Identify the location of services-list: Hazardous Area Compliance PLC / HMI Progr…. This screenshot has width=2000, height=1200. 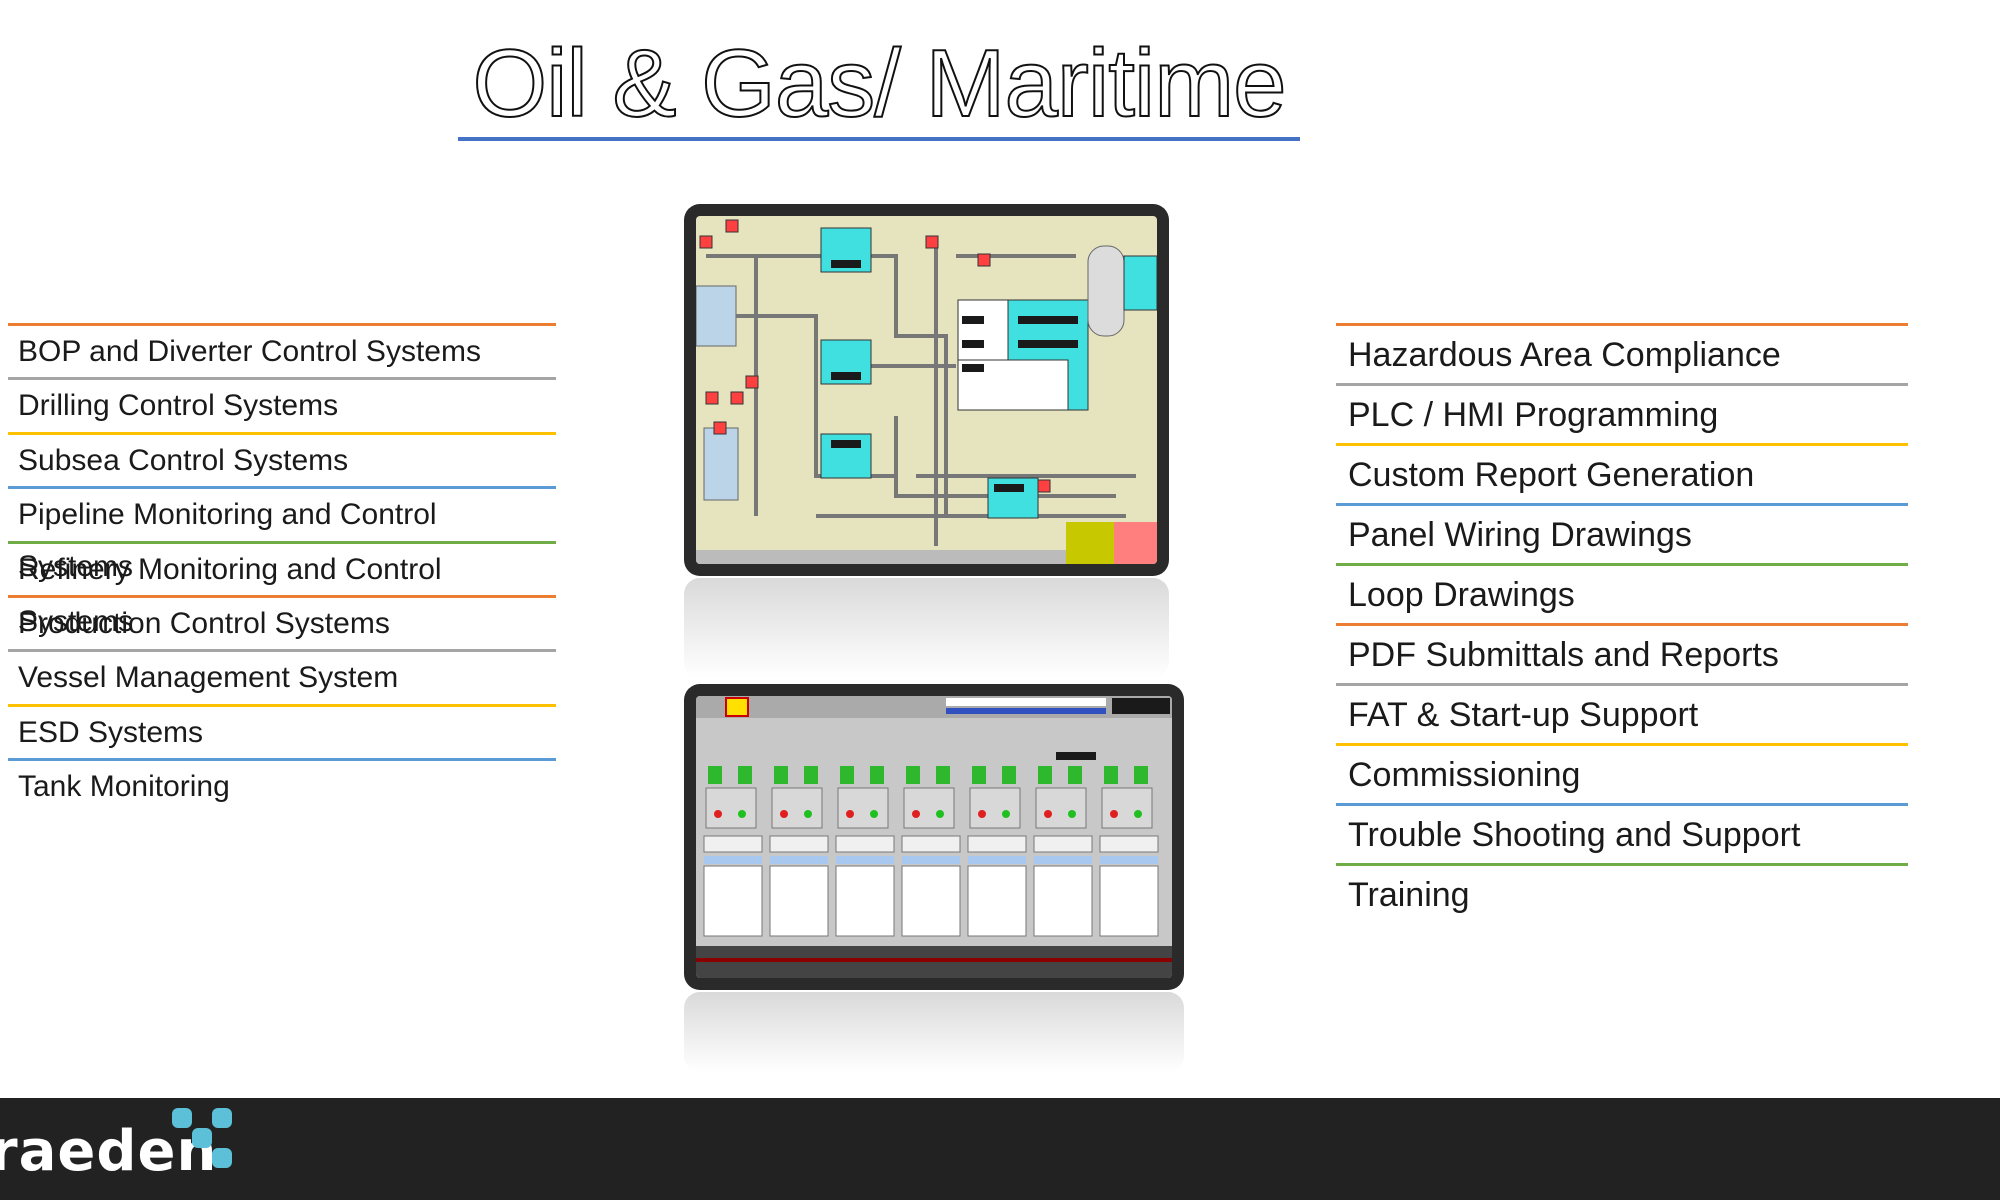
(1622, 625).